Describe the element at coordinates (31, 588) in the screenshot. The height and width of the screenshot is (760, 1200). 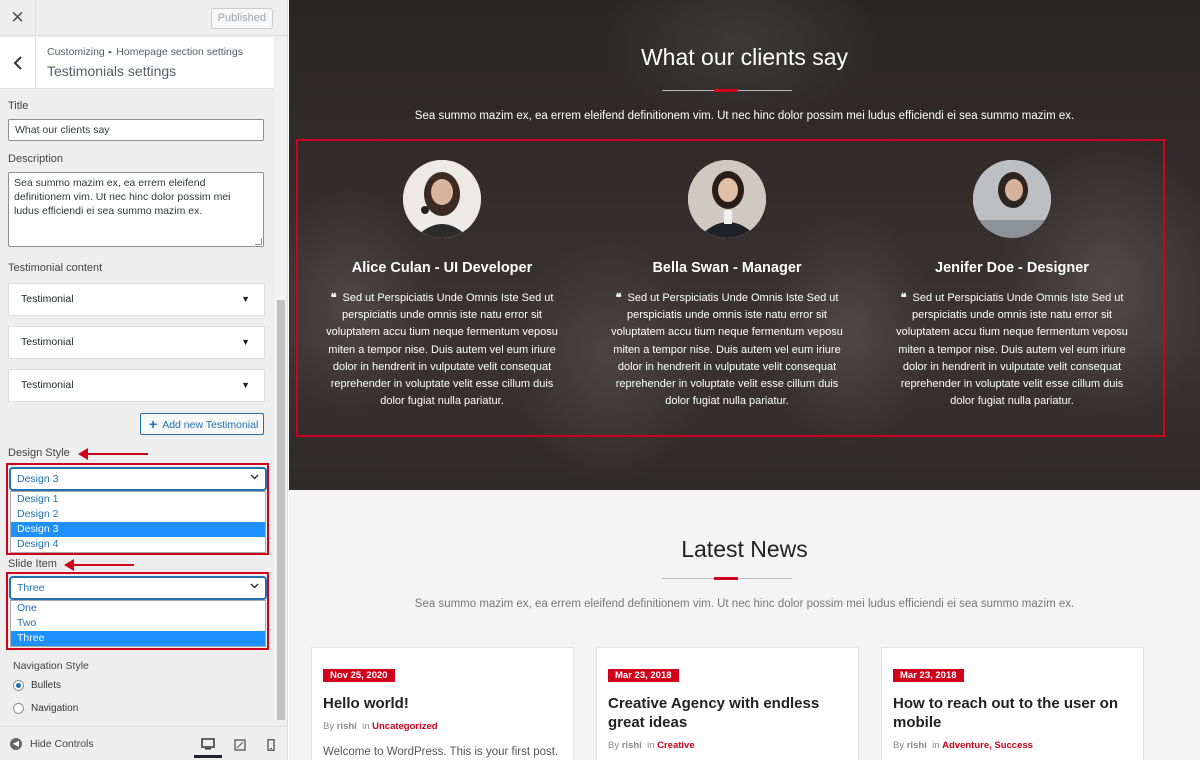
I see `slide-item-value: Three` at that location.